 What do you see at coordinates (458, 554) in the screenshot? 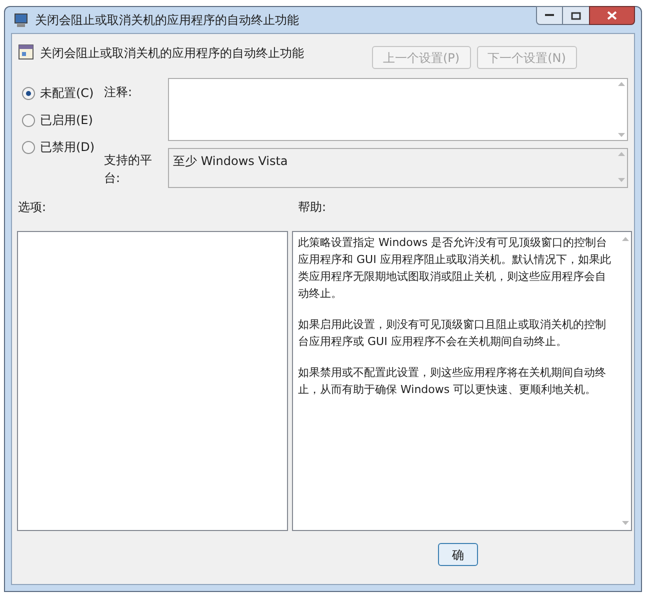
I see `ok-button: 确` at bounding box center [458, 554].